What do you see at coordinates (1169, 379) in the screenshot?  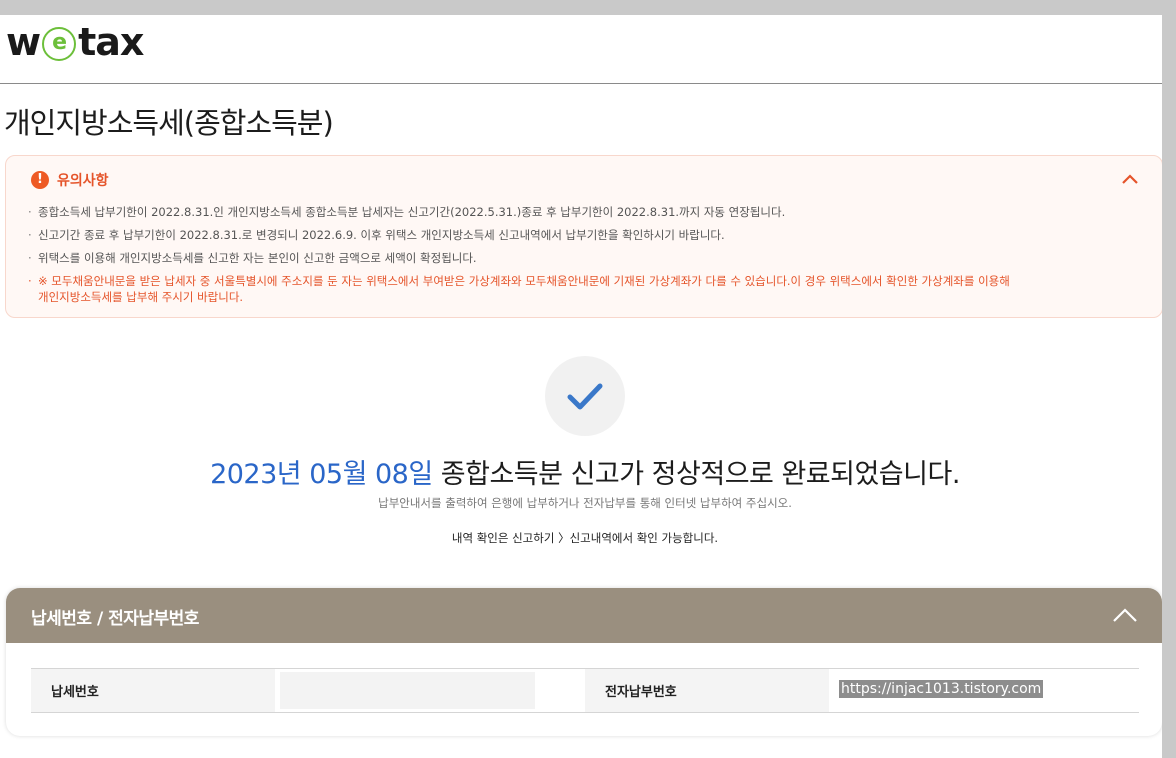 I see `window-frame-right` at bounding box center [1169, 379].